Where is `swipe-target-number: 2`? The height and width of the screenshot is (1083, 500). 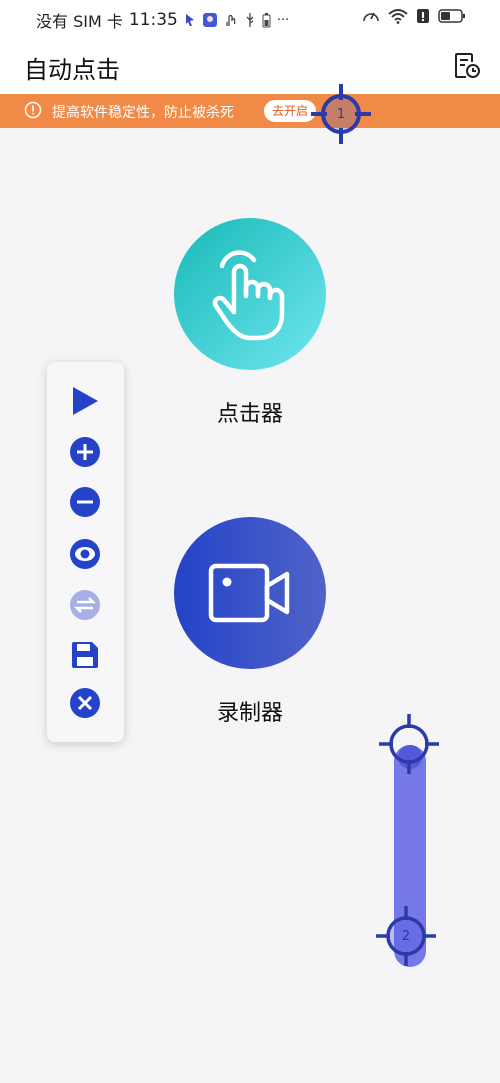
swipe-target-number: 2 is located at coordinates (406, 936).